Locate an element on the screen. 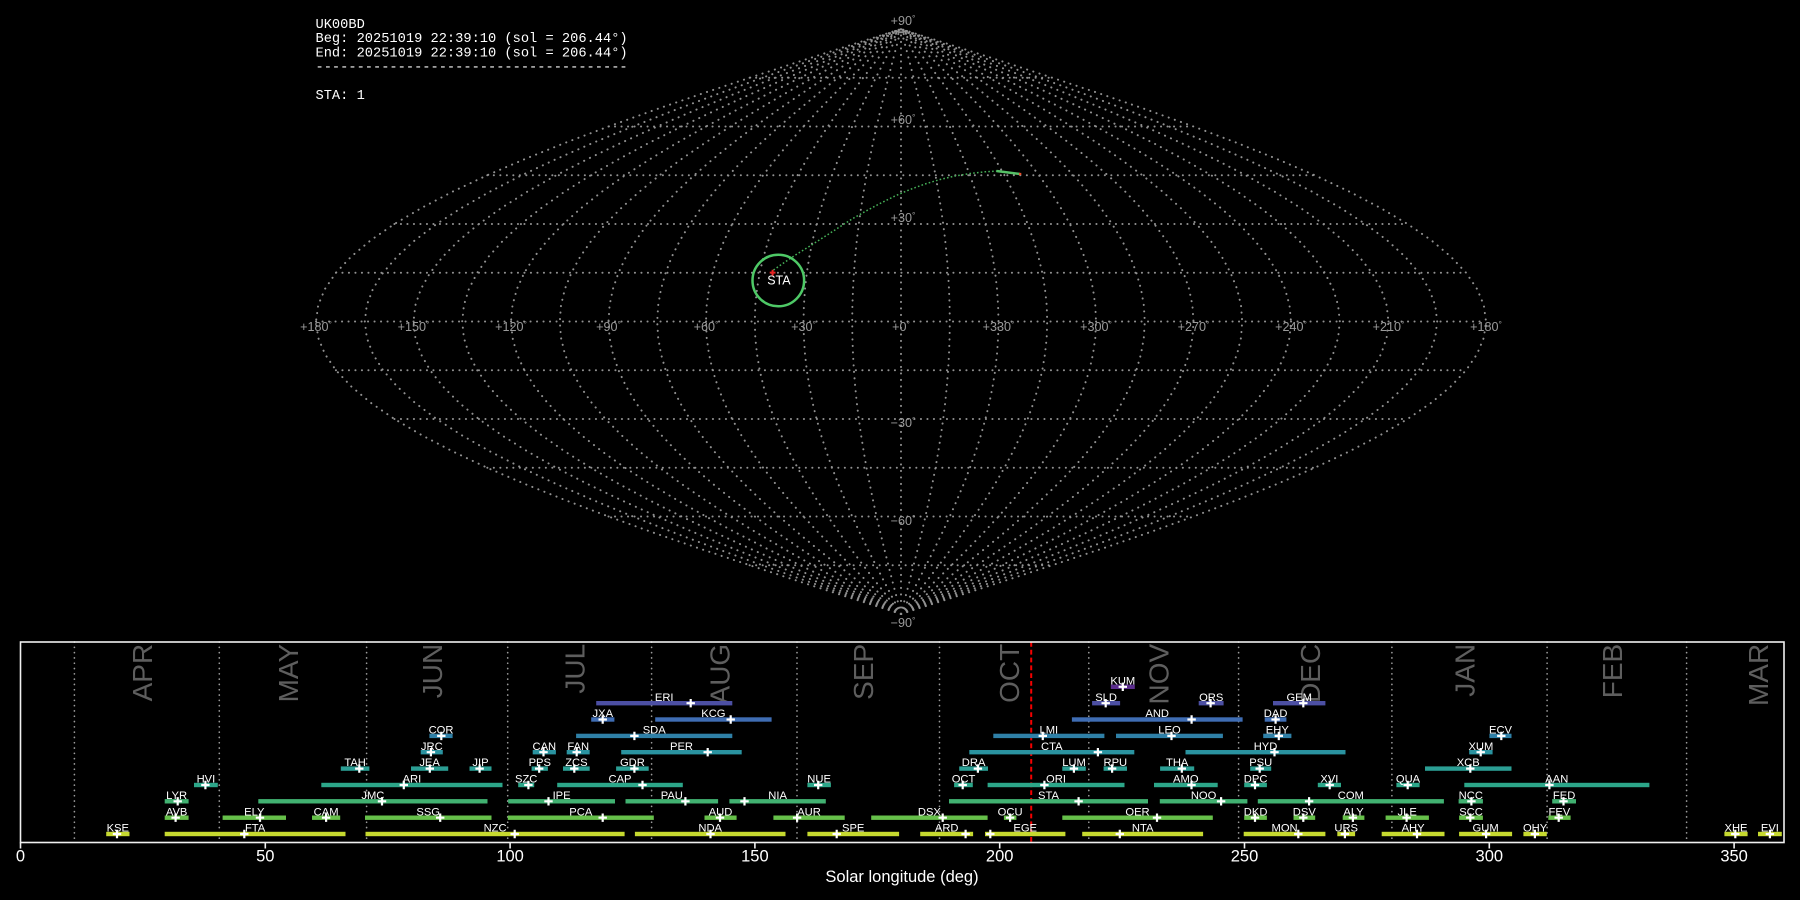  svg-text: MON is located at coordinates (1285, 829).